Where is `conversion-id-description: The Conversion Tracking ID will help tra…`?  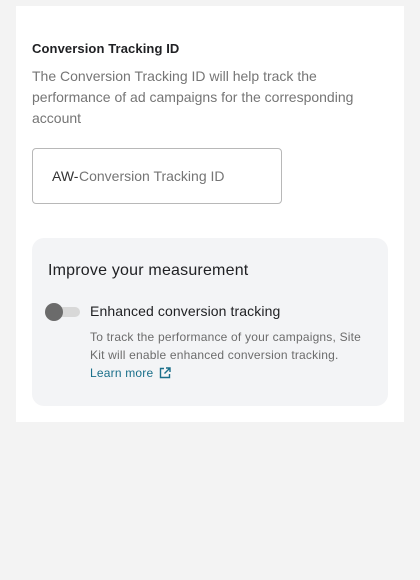 conversion-id-description: The Conversion Tracking ID will help tra… is located at coordinates (193, 97).